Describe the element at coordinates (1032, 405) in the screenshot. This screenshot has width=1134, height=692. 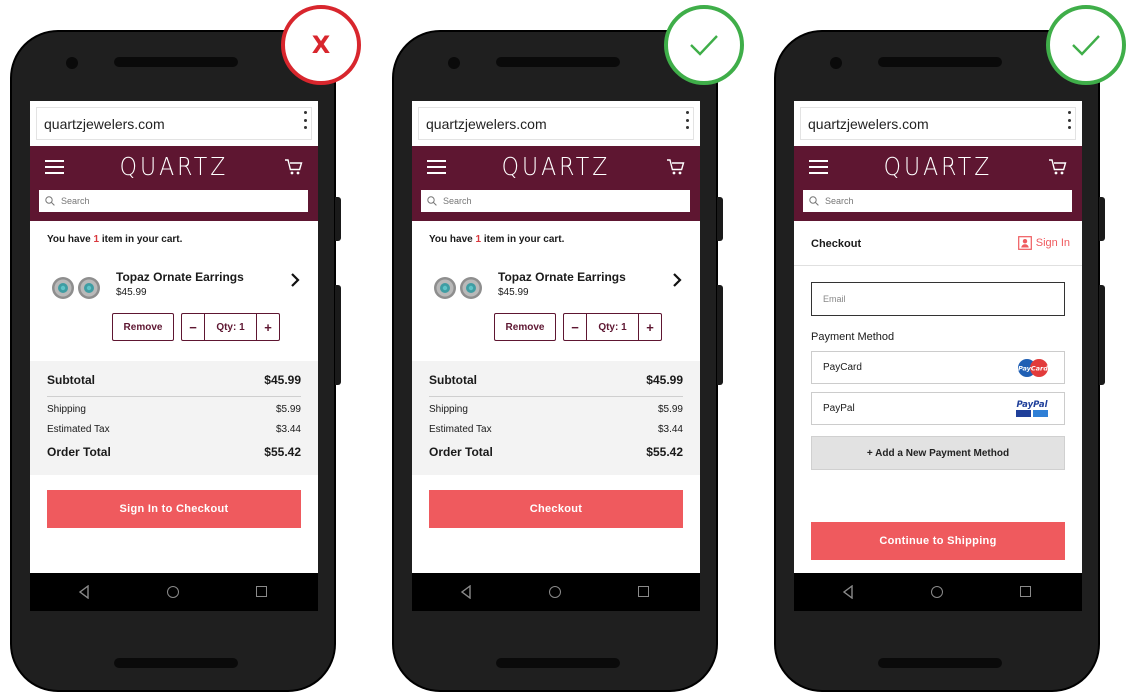
I see `svg-text: PayPal` at that location.